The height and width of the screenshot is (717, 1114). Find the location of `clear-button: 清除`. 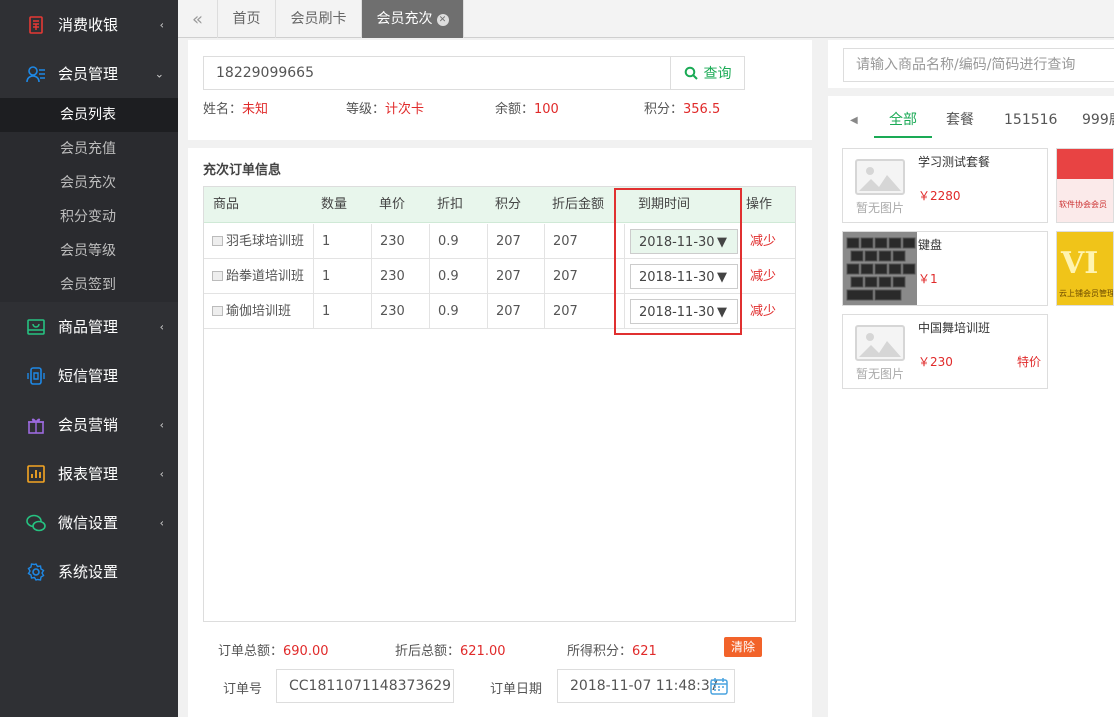

clear-button: 清除 is located at coordinates (743, 647).